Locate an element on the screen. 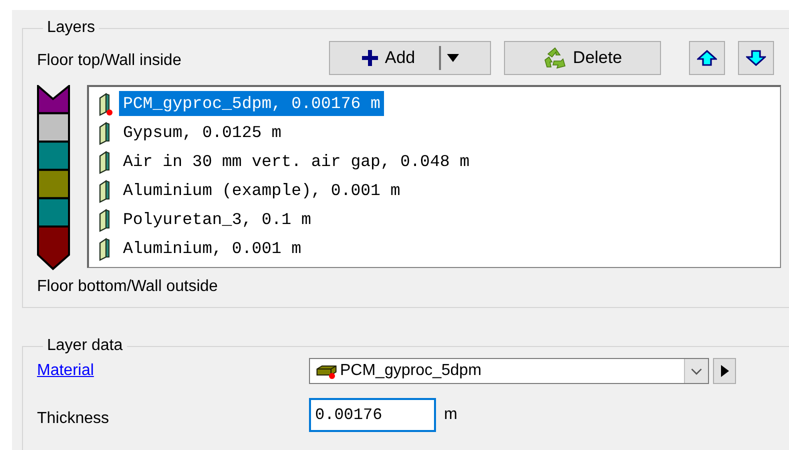  up-arrow-icon is located at coordinates (707, 58).